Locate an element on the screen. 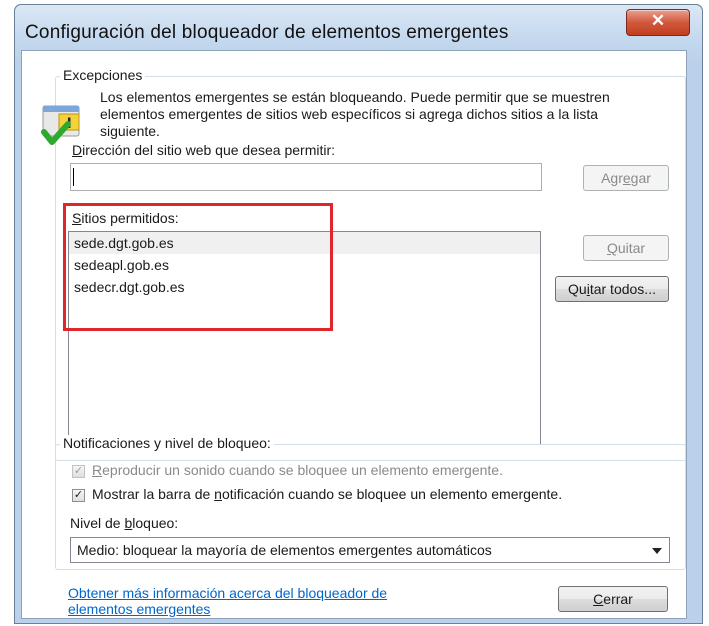 This screenshot has width=709, height=626. close-dialog-button: Cerrar is located at coordinates (613, 599).